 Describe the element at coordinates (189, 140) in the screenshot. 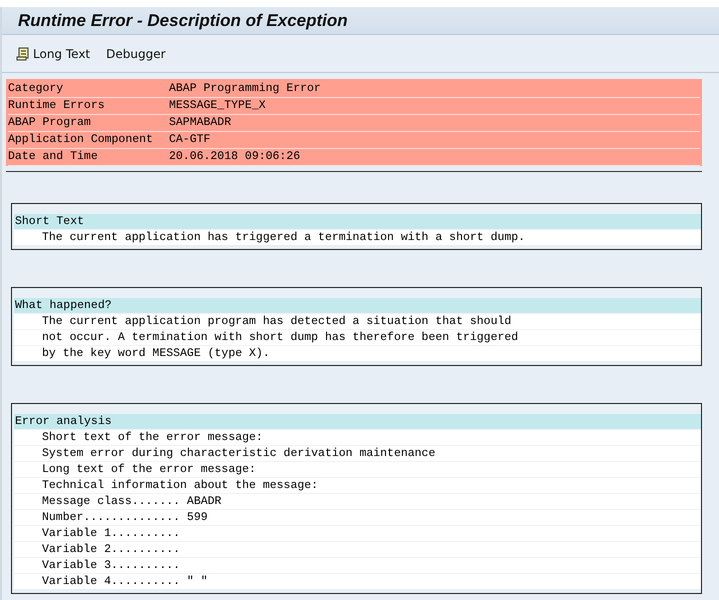

I see `field-value: CA-GTF` at that location.